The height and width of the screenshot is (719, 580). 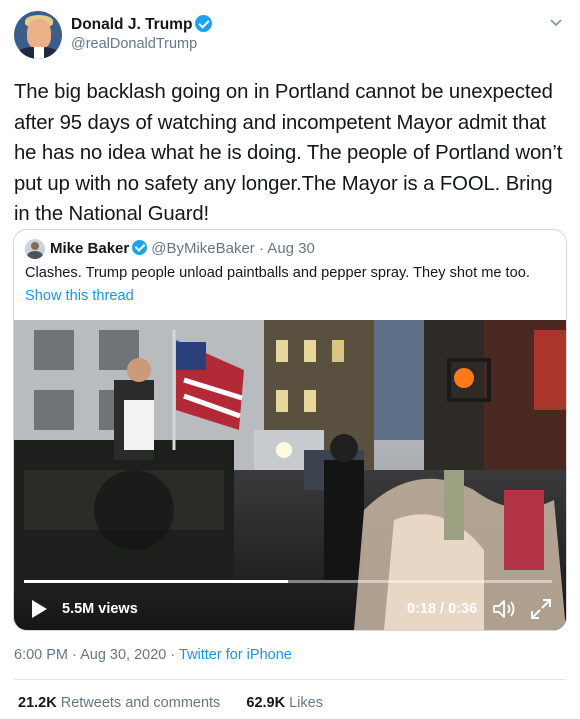 What do you see at coordinates (306, 703) in the screenshot?
I see `likes-label: Likes` at bounding box center [306, 703].